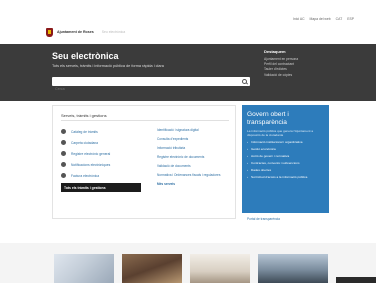 This screenshot has height=283, width=376. What do you see at coordinates (220, 268) in the screenshot?
I see `news-photo-building` at bounding box center [220, 268].